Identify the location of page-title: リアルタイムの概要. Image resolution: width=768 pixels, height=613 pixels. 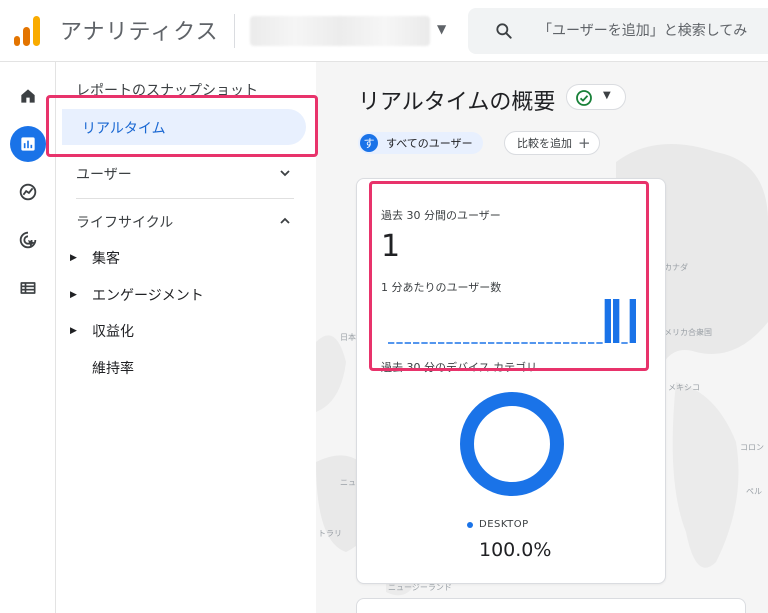
(457, 102).